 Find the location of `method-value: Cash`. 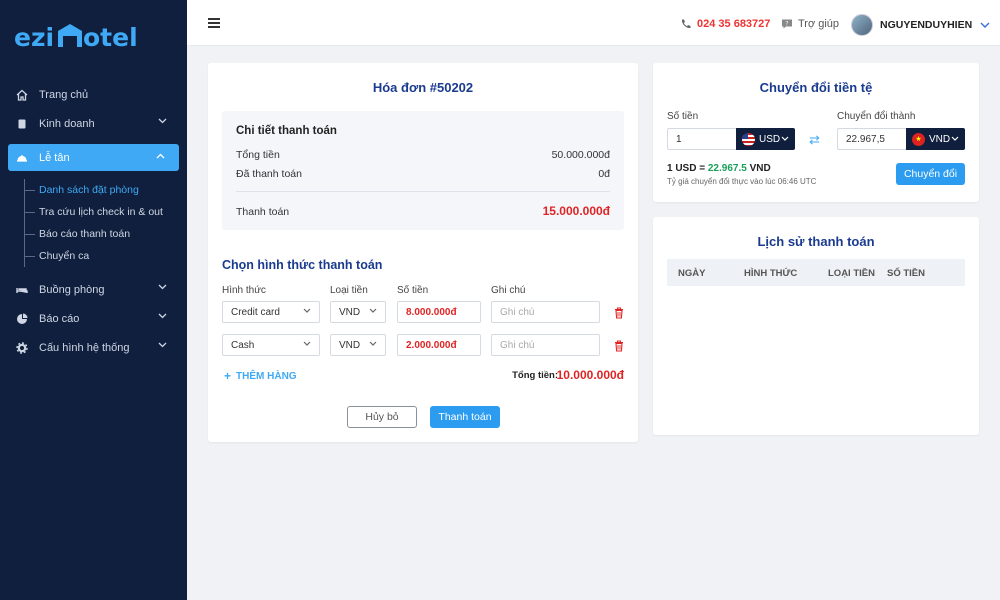

method-value: Cash is located at coordinates (243, 345).